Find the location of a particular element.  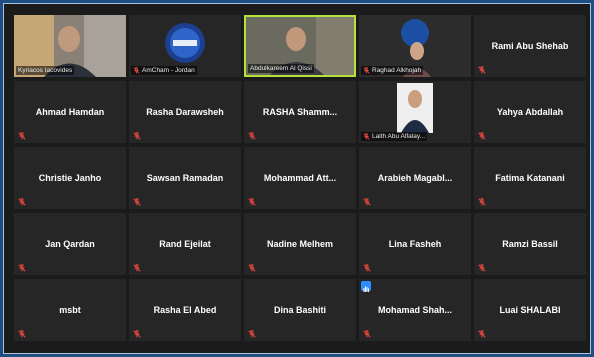

participant-name: Christie Janho is located at coordinates (70, 178).